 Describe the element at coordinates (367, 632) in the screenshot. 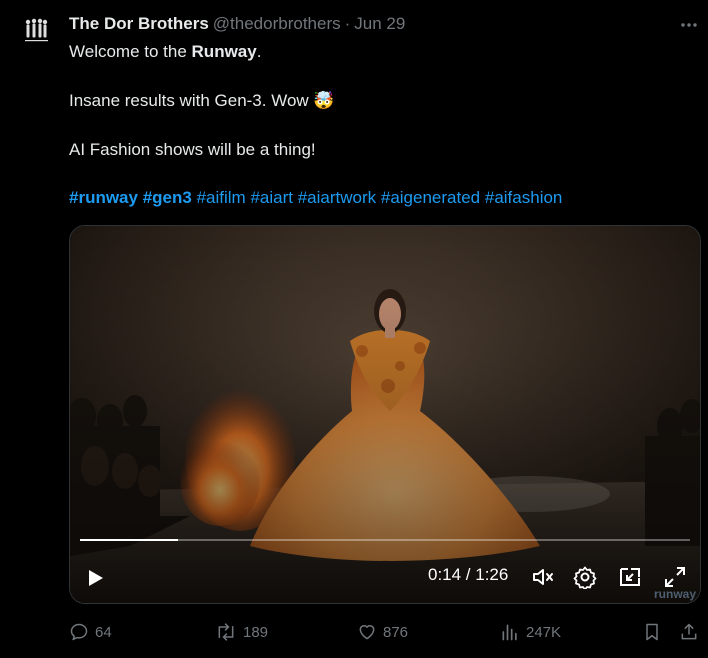

I see `like-icon` at that location.